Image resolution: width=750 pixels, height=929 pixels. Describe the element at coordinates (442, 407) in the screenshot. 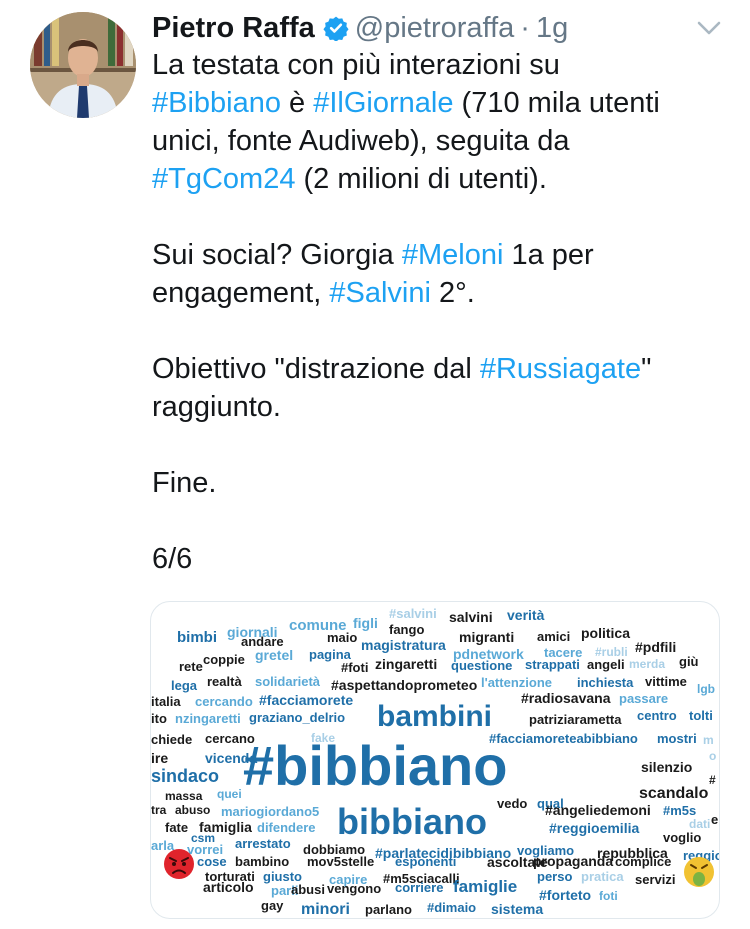

I see `tweet-line: raggiunto.` at that location.